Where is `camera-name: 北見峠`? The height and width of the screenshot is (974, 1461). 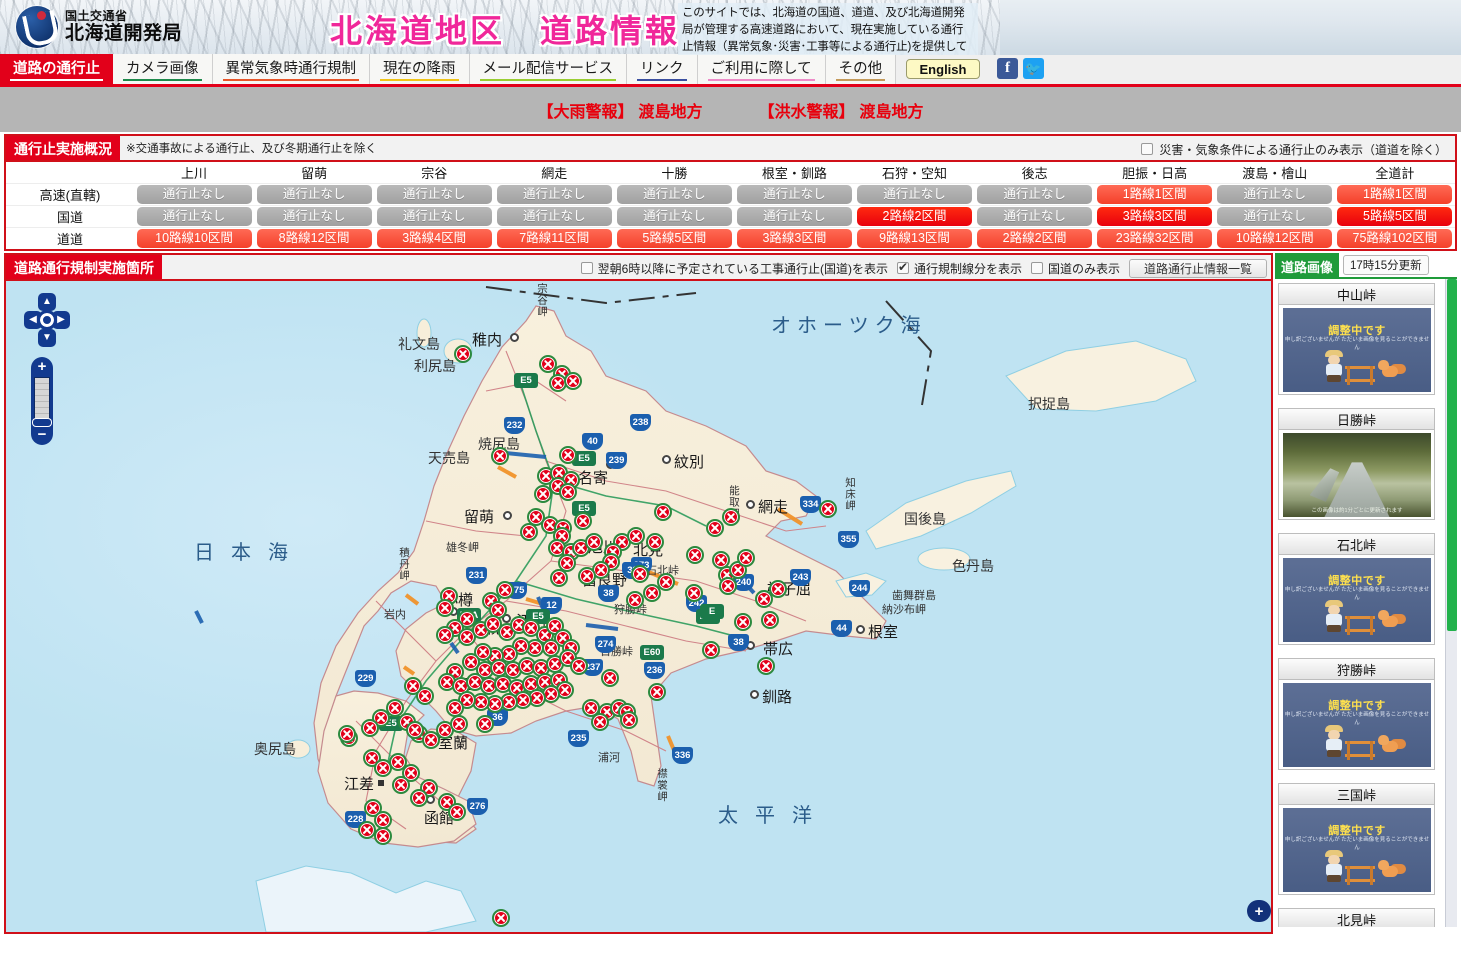 camera-name: 北見峠 is located at coordinates (1356, 917).